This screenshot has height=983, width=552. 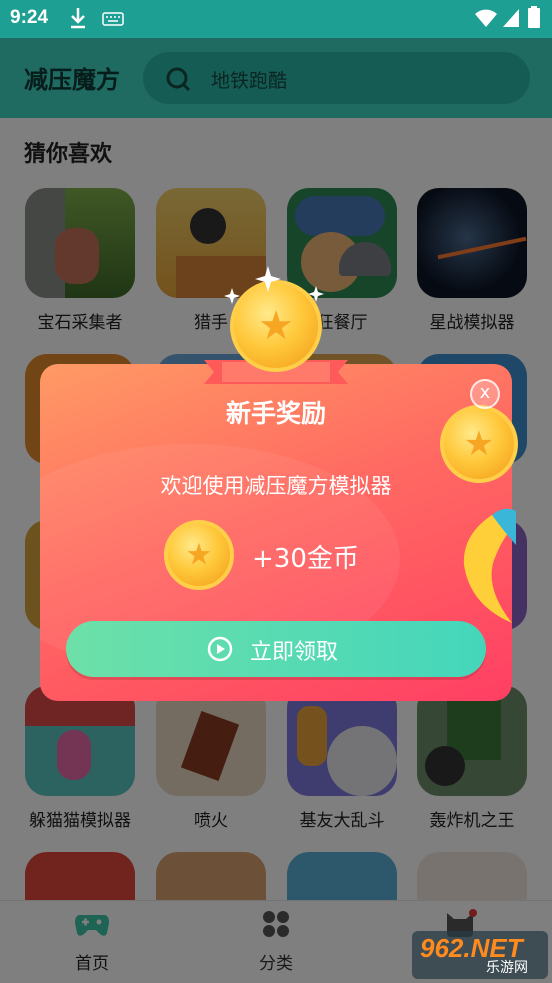 I want to click on dialog-message: 欢迎使用减压魔方模拟器, so click(x=276, y=486).